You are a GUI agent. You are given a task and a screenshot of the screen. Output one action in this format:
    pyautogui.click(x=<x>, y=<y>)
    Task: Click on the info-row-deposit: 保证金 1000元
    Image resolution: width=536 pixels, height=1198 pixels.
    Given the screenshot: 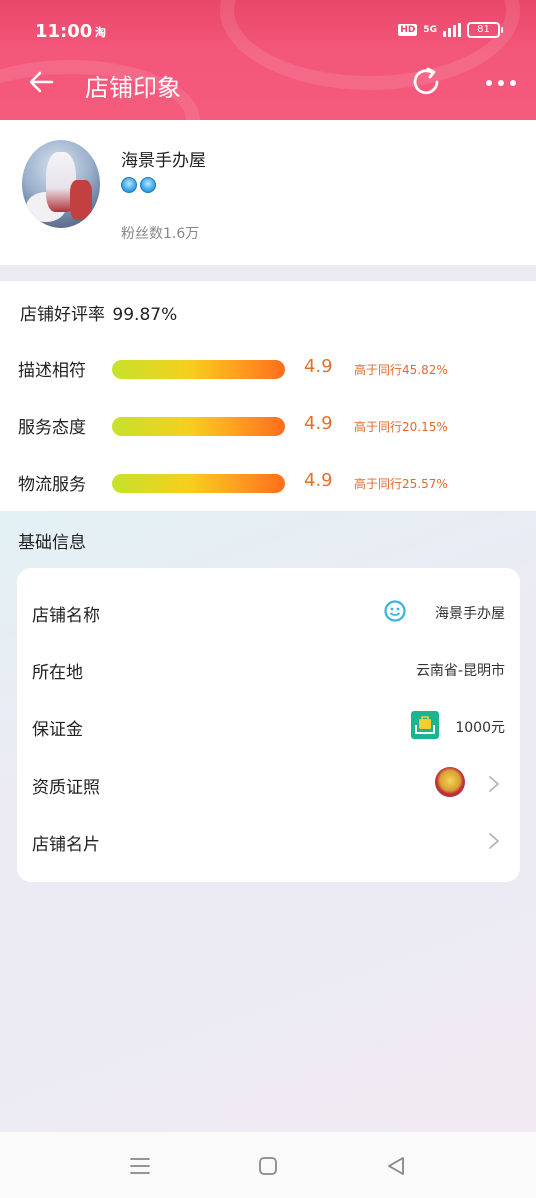 What is the action you would take?
    pyautogui.click(x=268, y=725)
    